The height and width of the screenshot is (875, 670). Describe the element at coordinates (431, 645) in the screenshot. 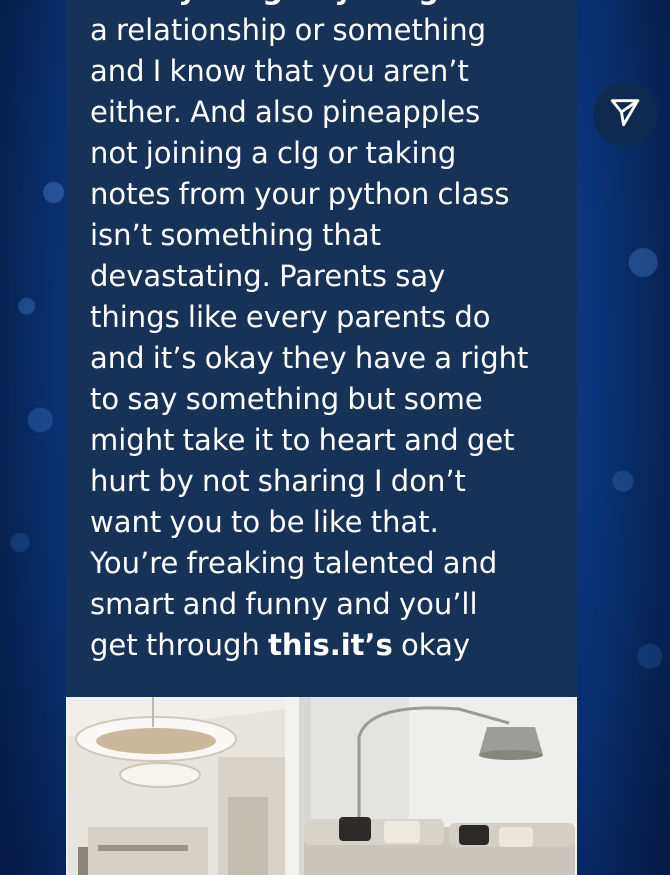

I see `caption-text: okay` at that location.